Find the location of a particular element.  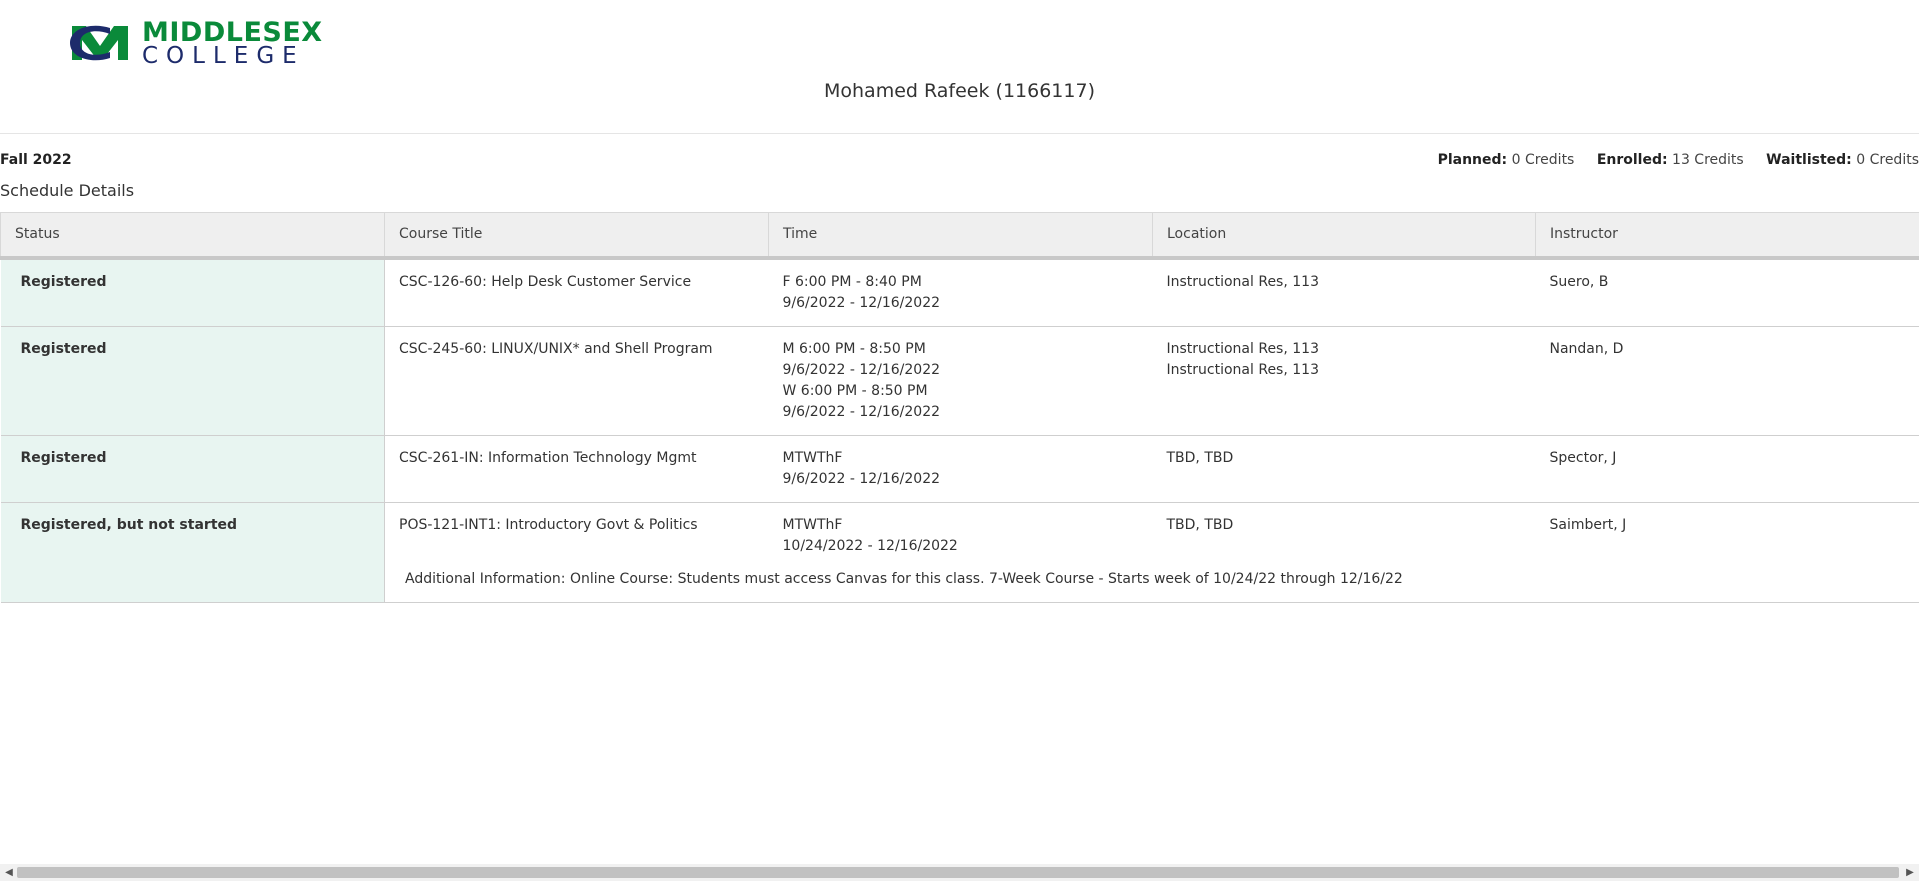

instructor-cell: Spector, J is located at coordinates (1727, 468).